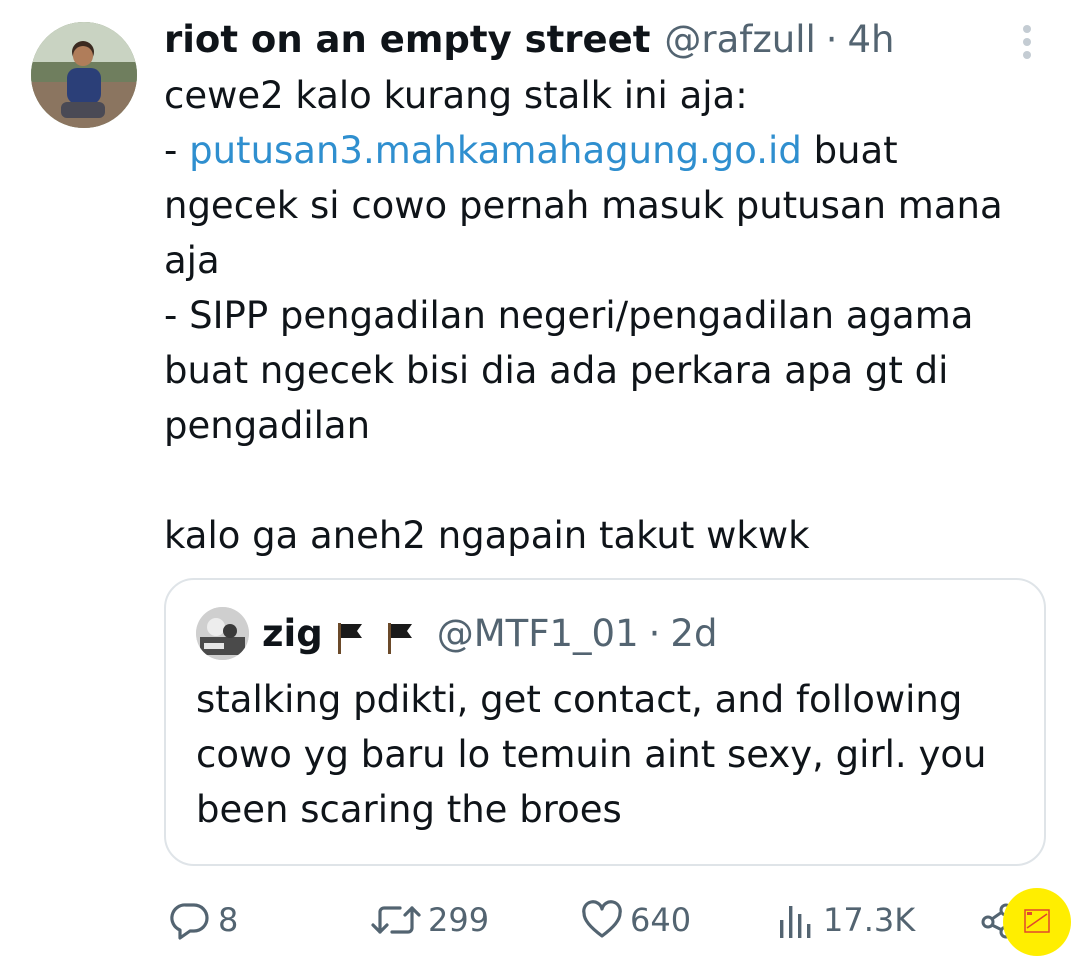  I want to click on tweet-text-line: - putusan3.mahkamahagung.go.id buat, so click(604, 150).